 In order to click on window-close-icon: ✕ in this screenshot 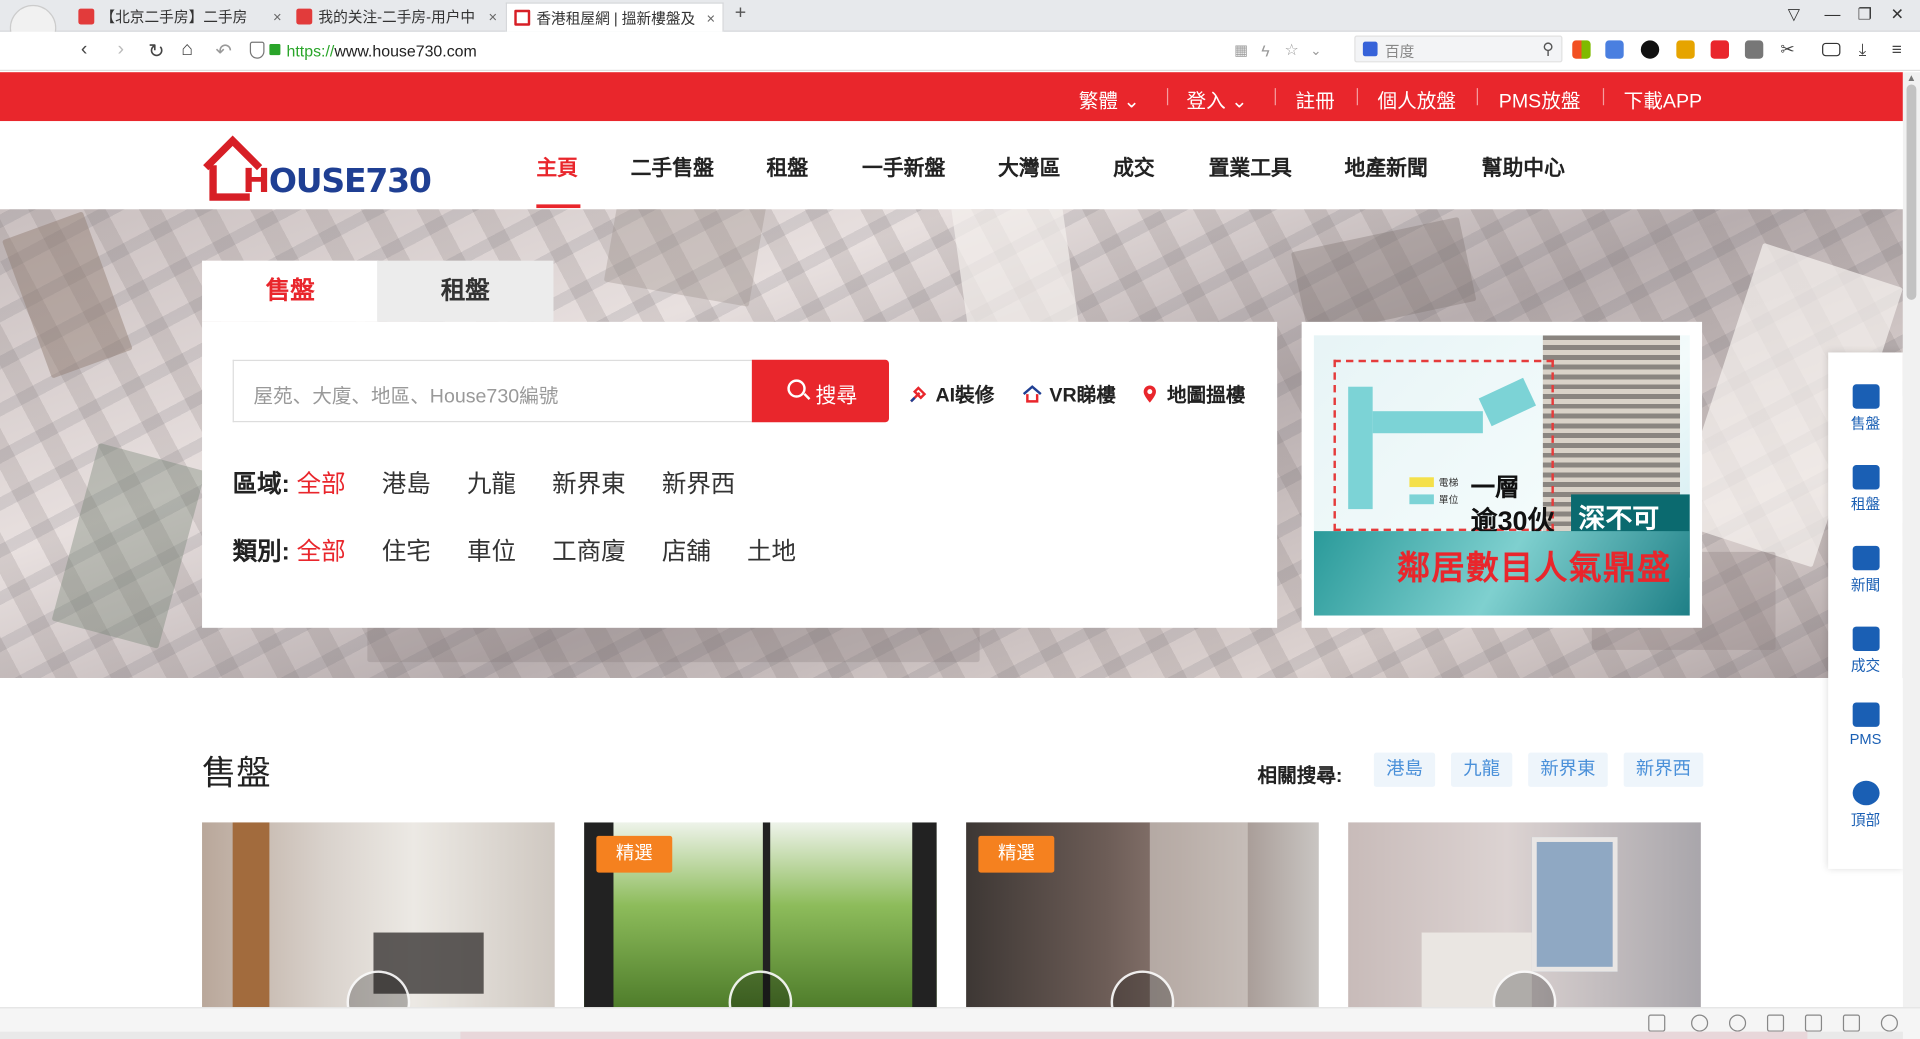, I will do `click(1897, 15)`.